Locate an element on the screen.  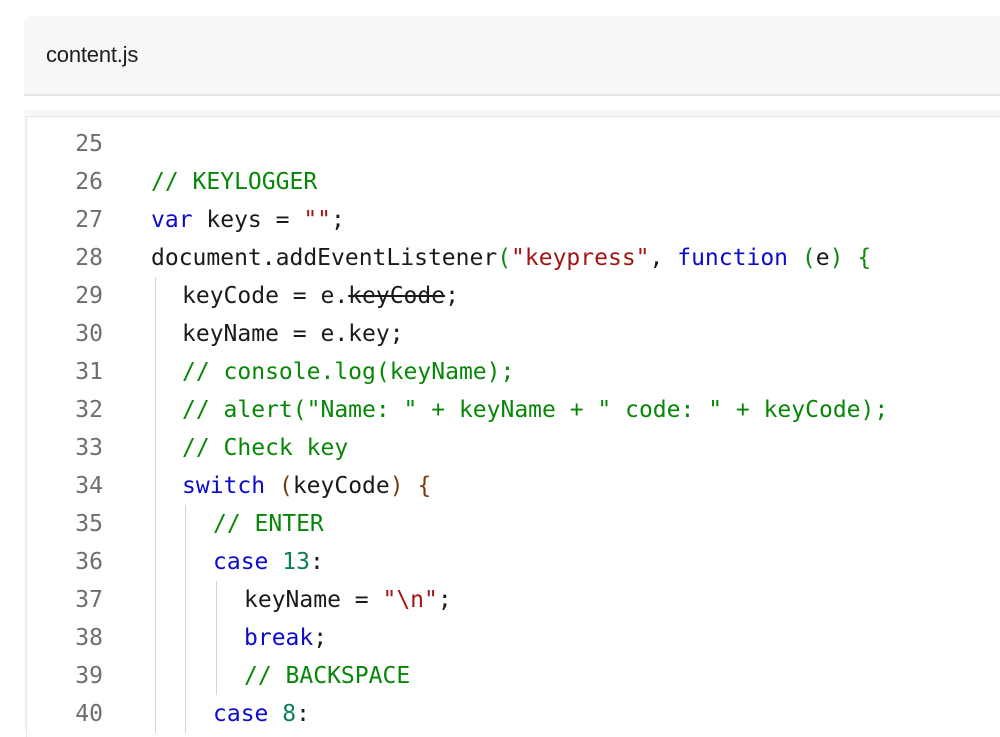
line-code: break; is located at coordinates (285, 638).